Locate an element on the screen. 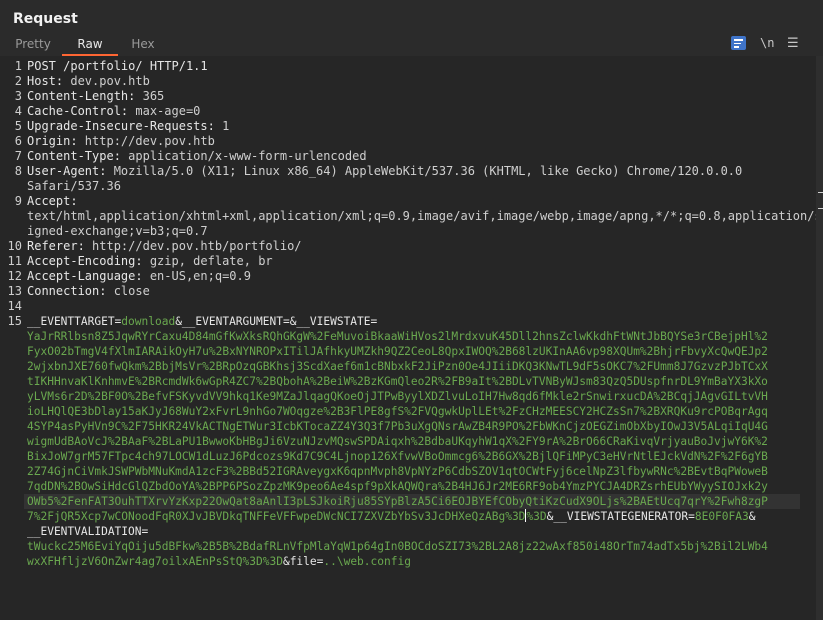 This screenshot has height=620, width=823. header-name: Cache-Control: is located at coordinates (78, 111).